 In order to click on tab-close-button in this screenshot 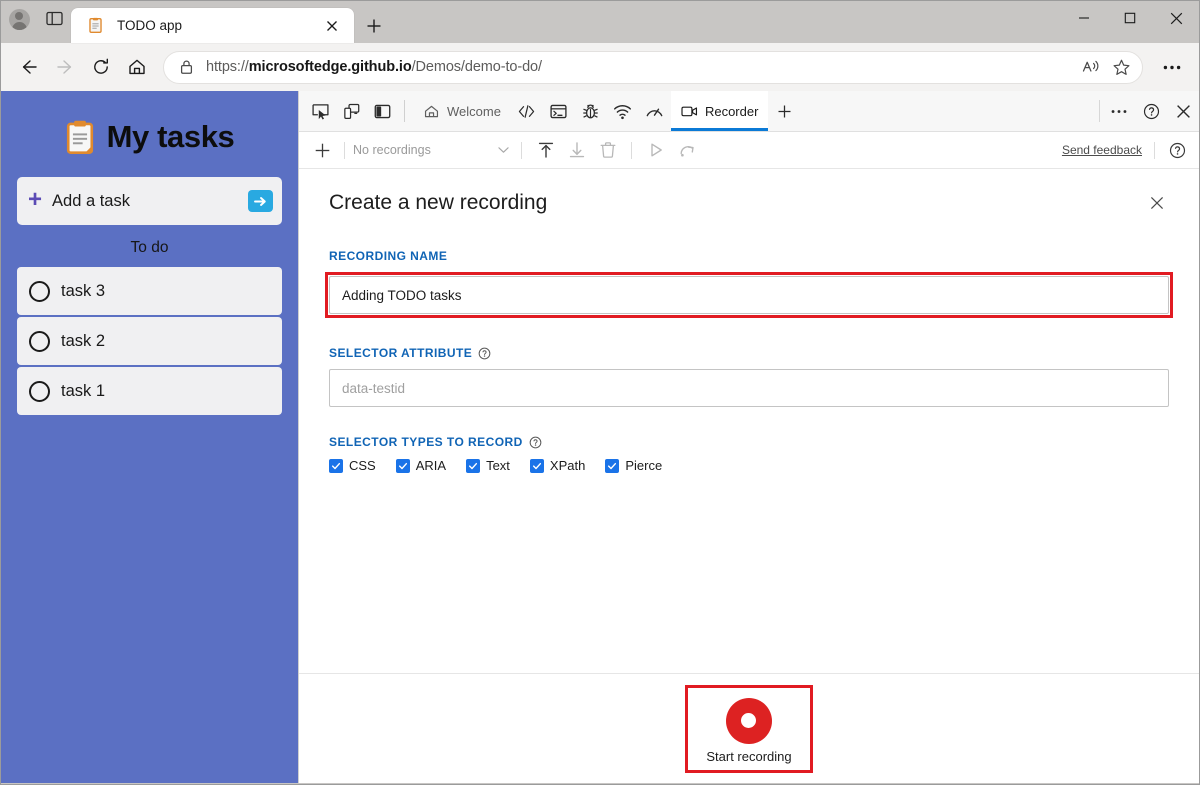, I will do `click(332, 26)`.